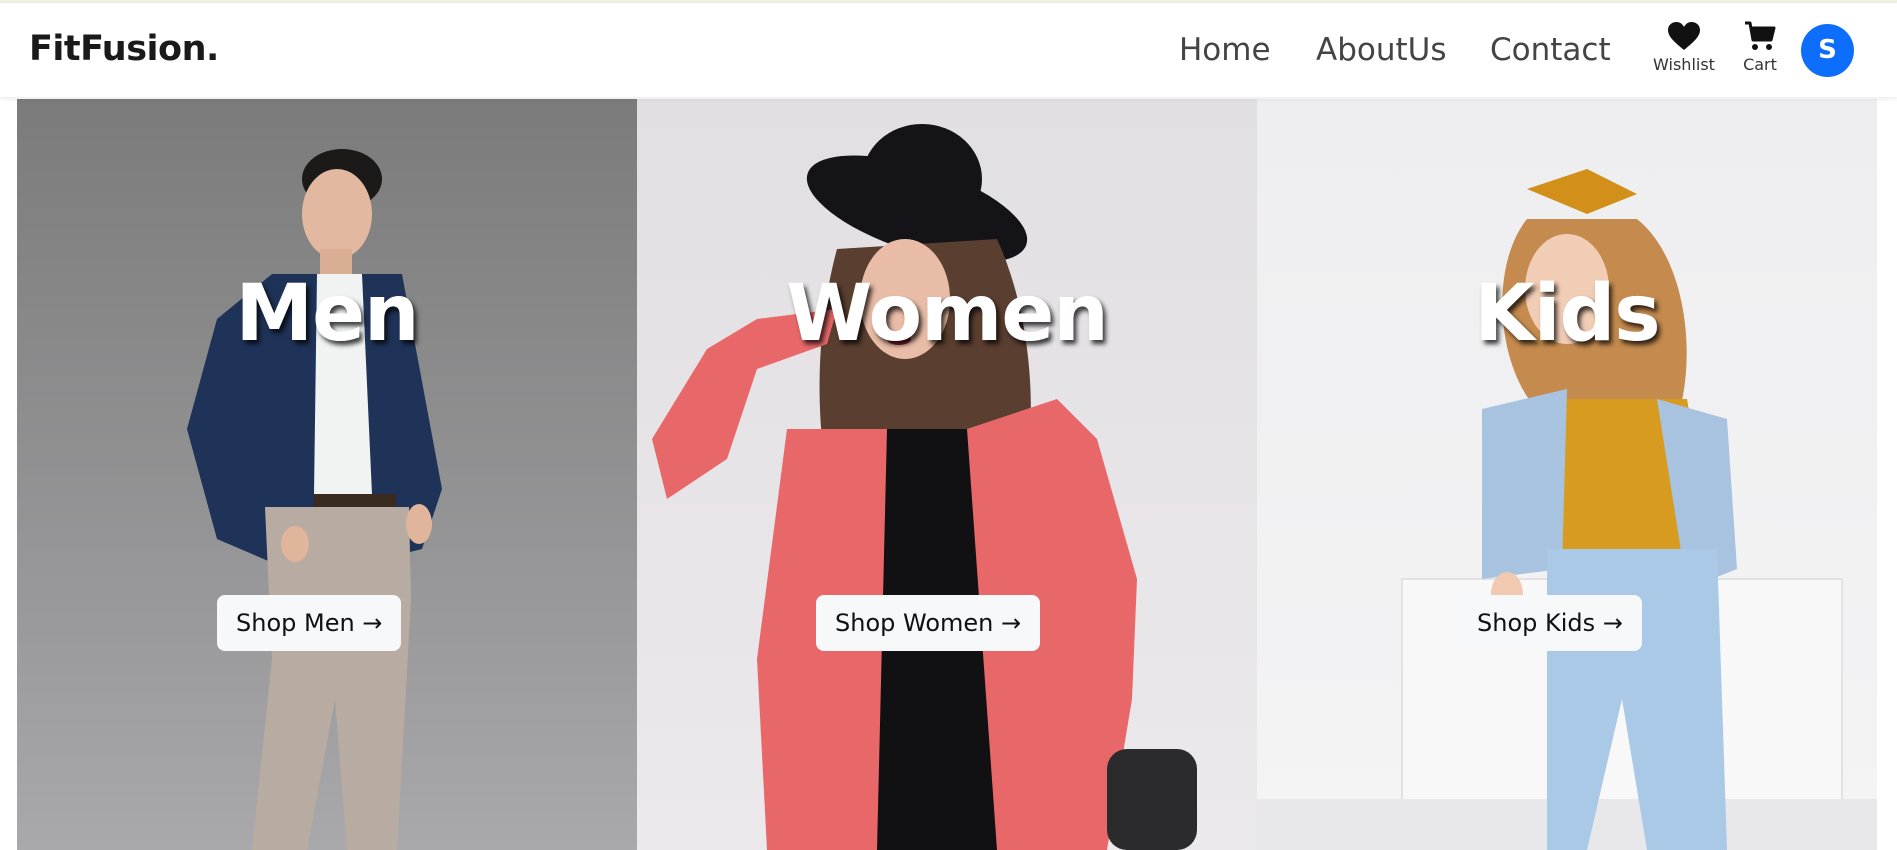  Describe the element at coordinates (1684, 64) in the screenshot. I see `wishlist-label: Wishlist` at that location.